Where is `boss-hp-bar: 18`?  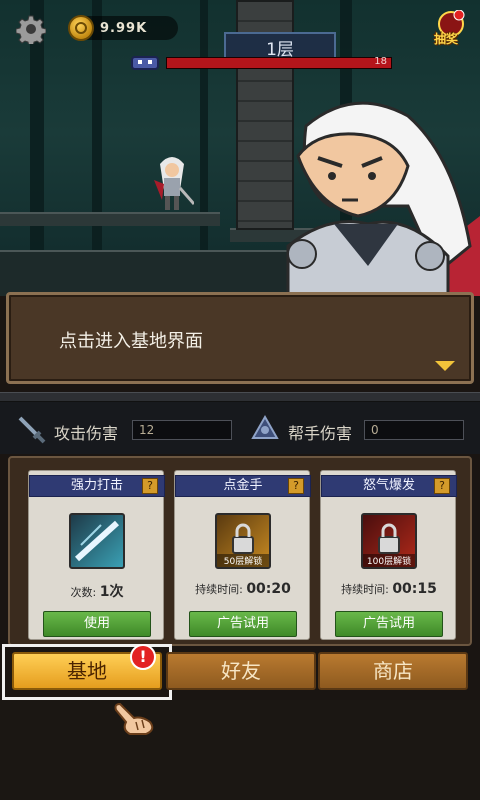 boss-hp-bar: 18 is located at coordinates (279, 62).